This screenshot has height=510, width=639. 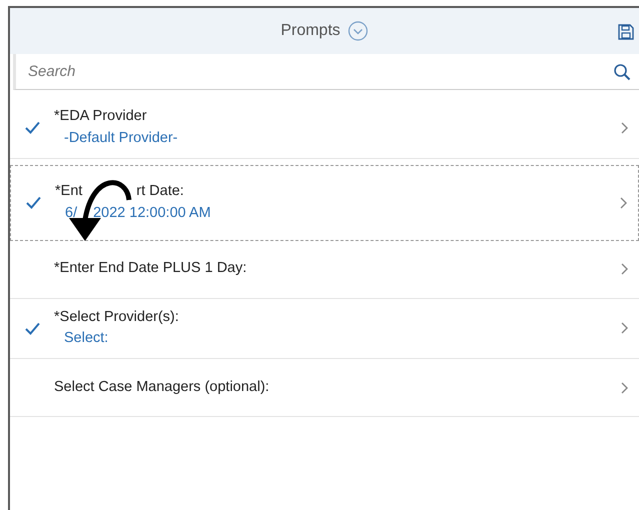 What do you see at coordinates (324, 128) in the screenshot?
I see `prompt-row: *EDA Provider -Default Provider-` at bounding box center [324, 128].